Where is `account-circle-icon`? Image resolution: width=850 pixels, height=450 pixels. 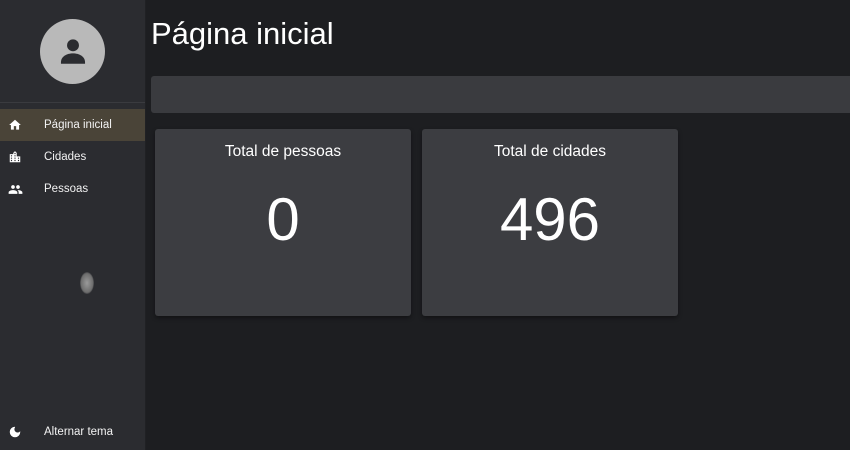
account-circle-icon is located at coordinates (72, 51).